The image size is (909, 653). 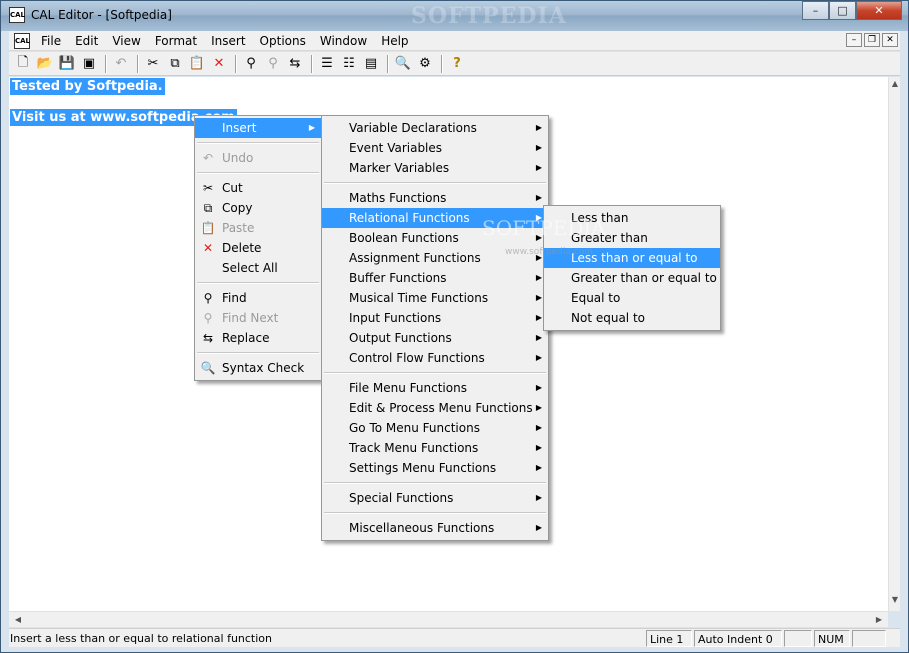 I want to click on insert-settings-menu-functions: Settings Menu Functions ▶, so click(x=435, y=468).